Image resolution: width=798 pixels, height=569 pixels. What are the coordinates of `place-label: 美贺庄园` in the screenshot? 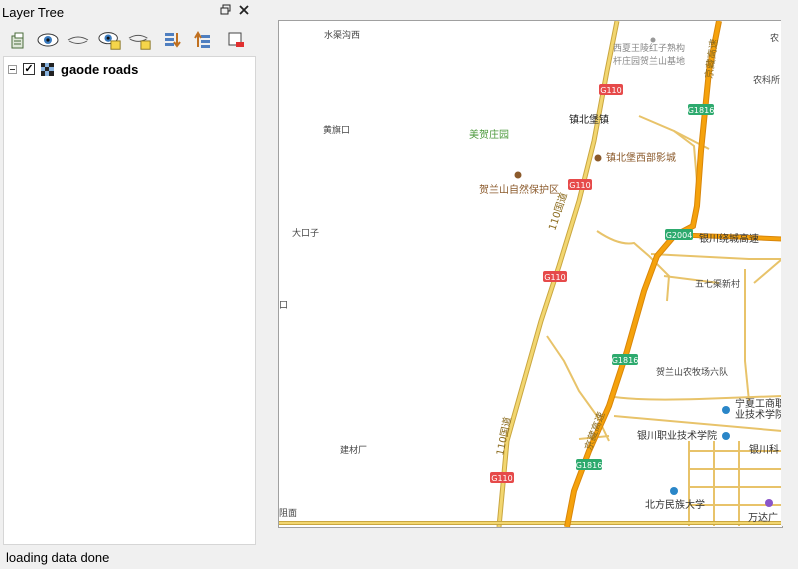 It's located at (489, 134).